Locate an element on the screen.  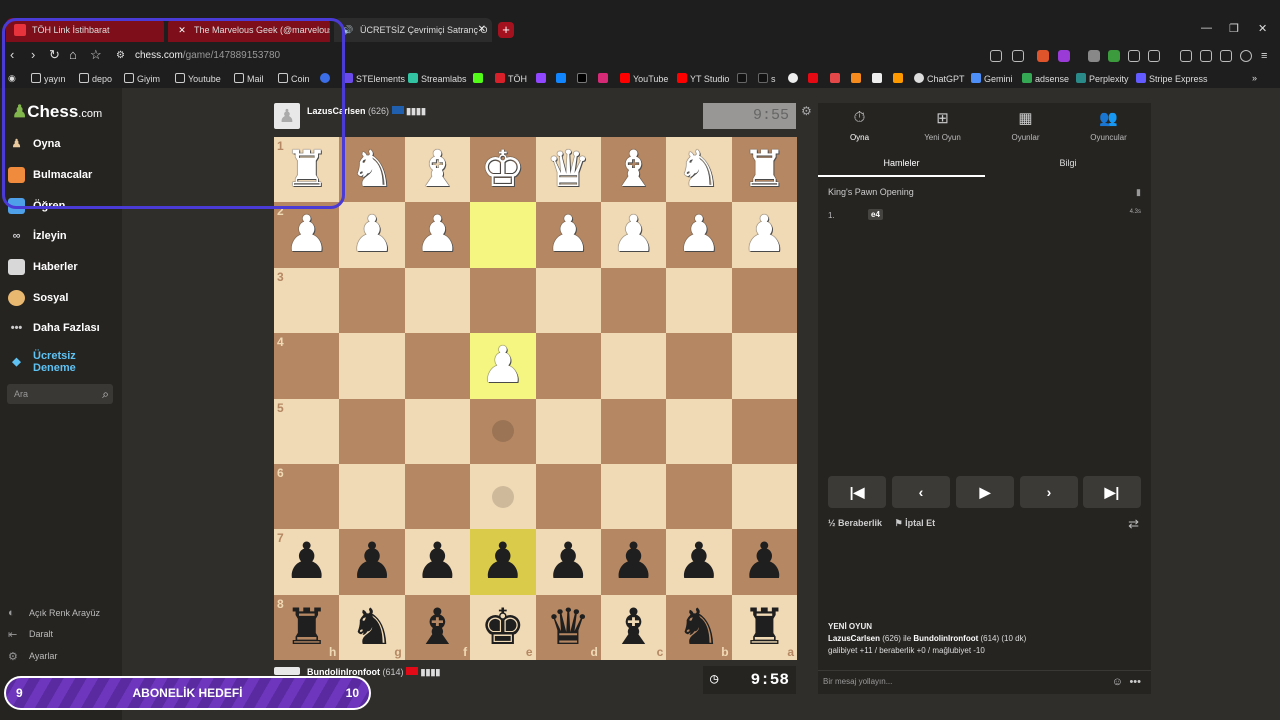
white-knight-icon: ♞ is located at coordinates (371, 169).